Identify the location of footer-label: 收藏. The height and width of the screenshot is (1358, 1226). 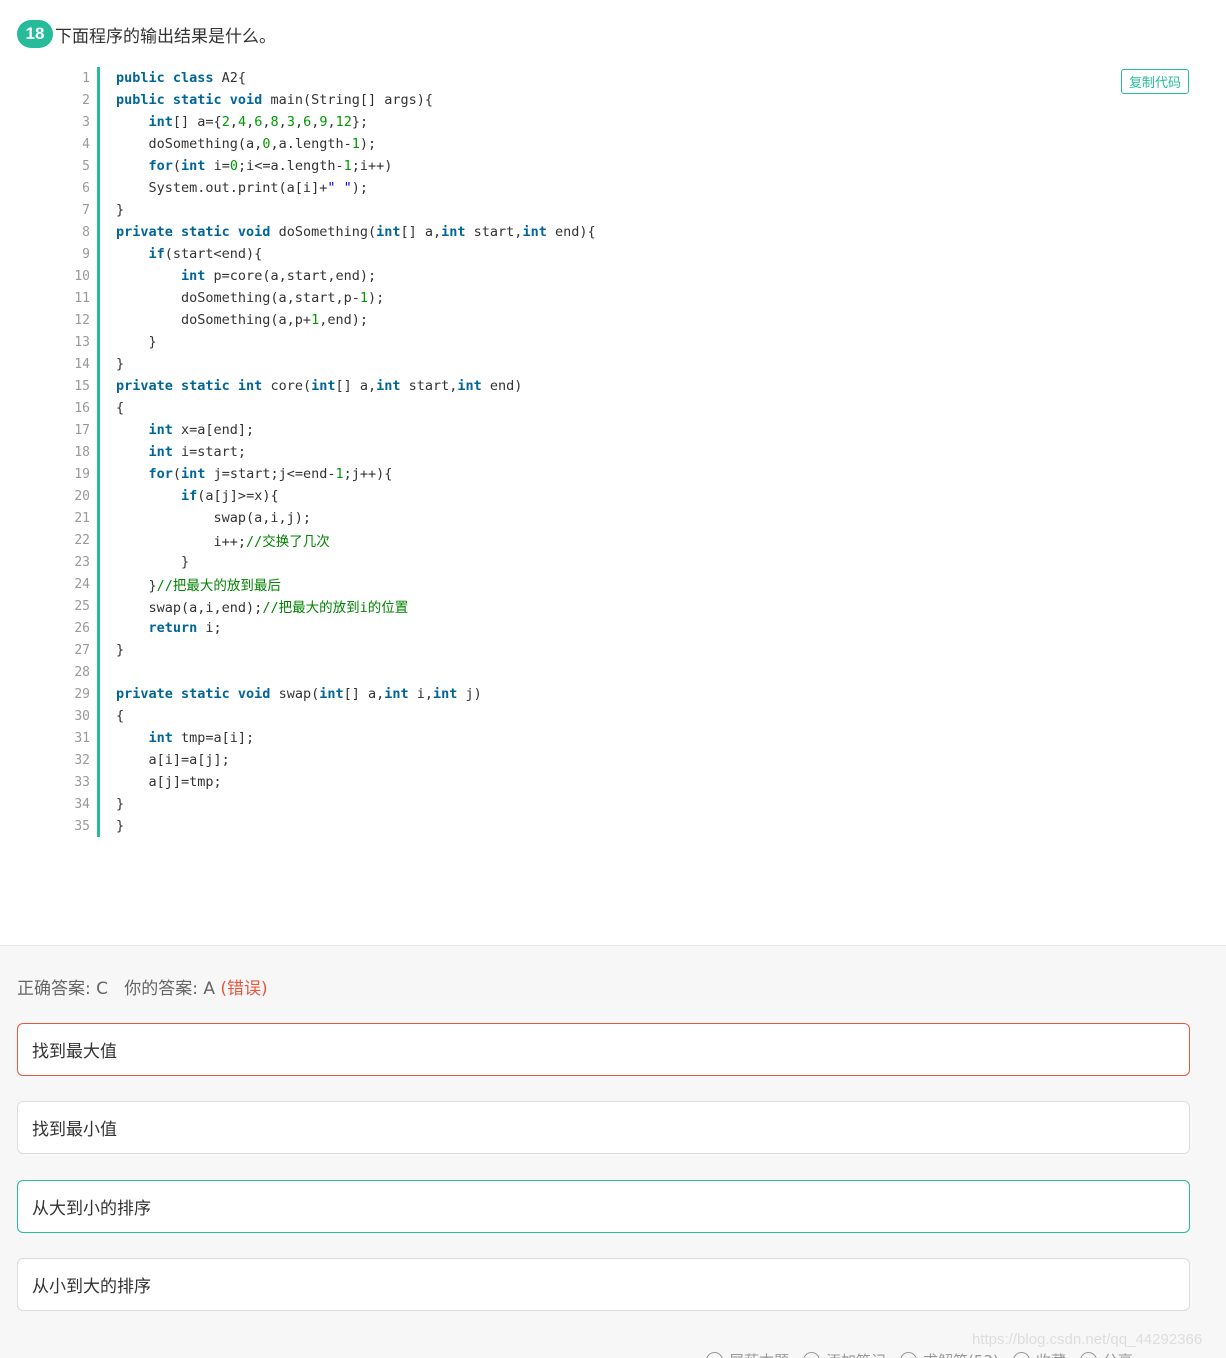
(1051, 1354).